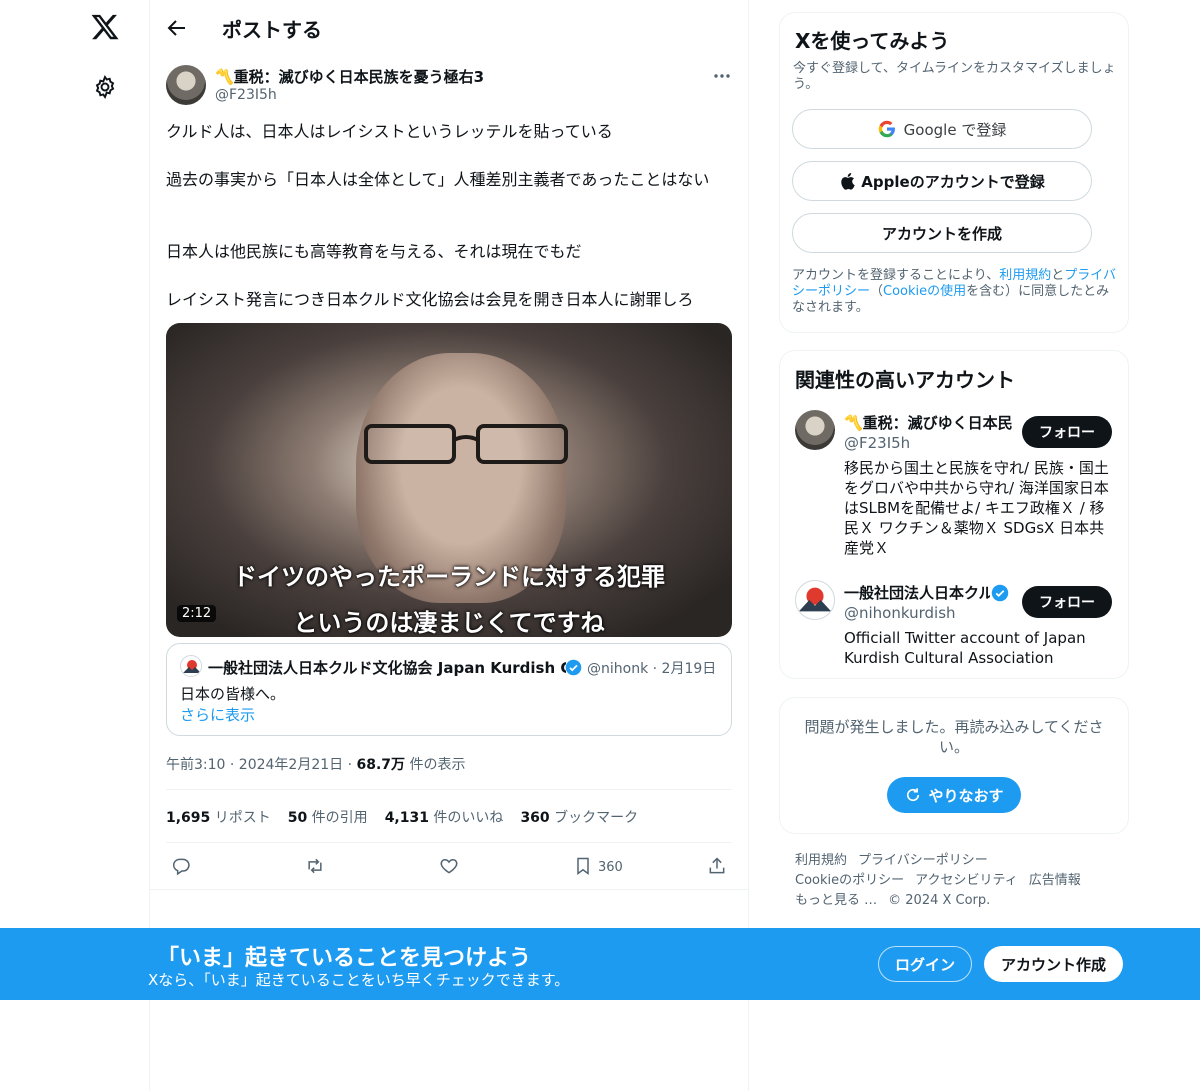 This screenshot has width=1200, height=1091. What do you see at coordinates (105, 87) in the screenshot?
I see `gear-icon` at bounding box center [105, 87].